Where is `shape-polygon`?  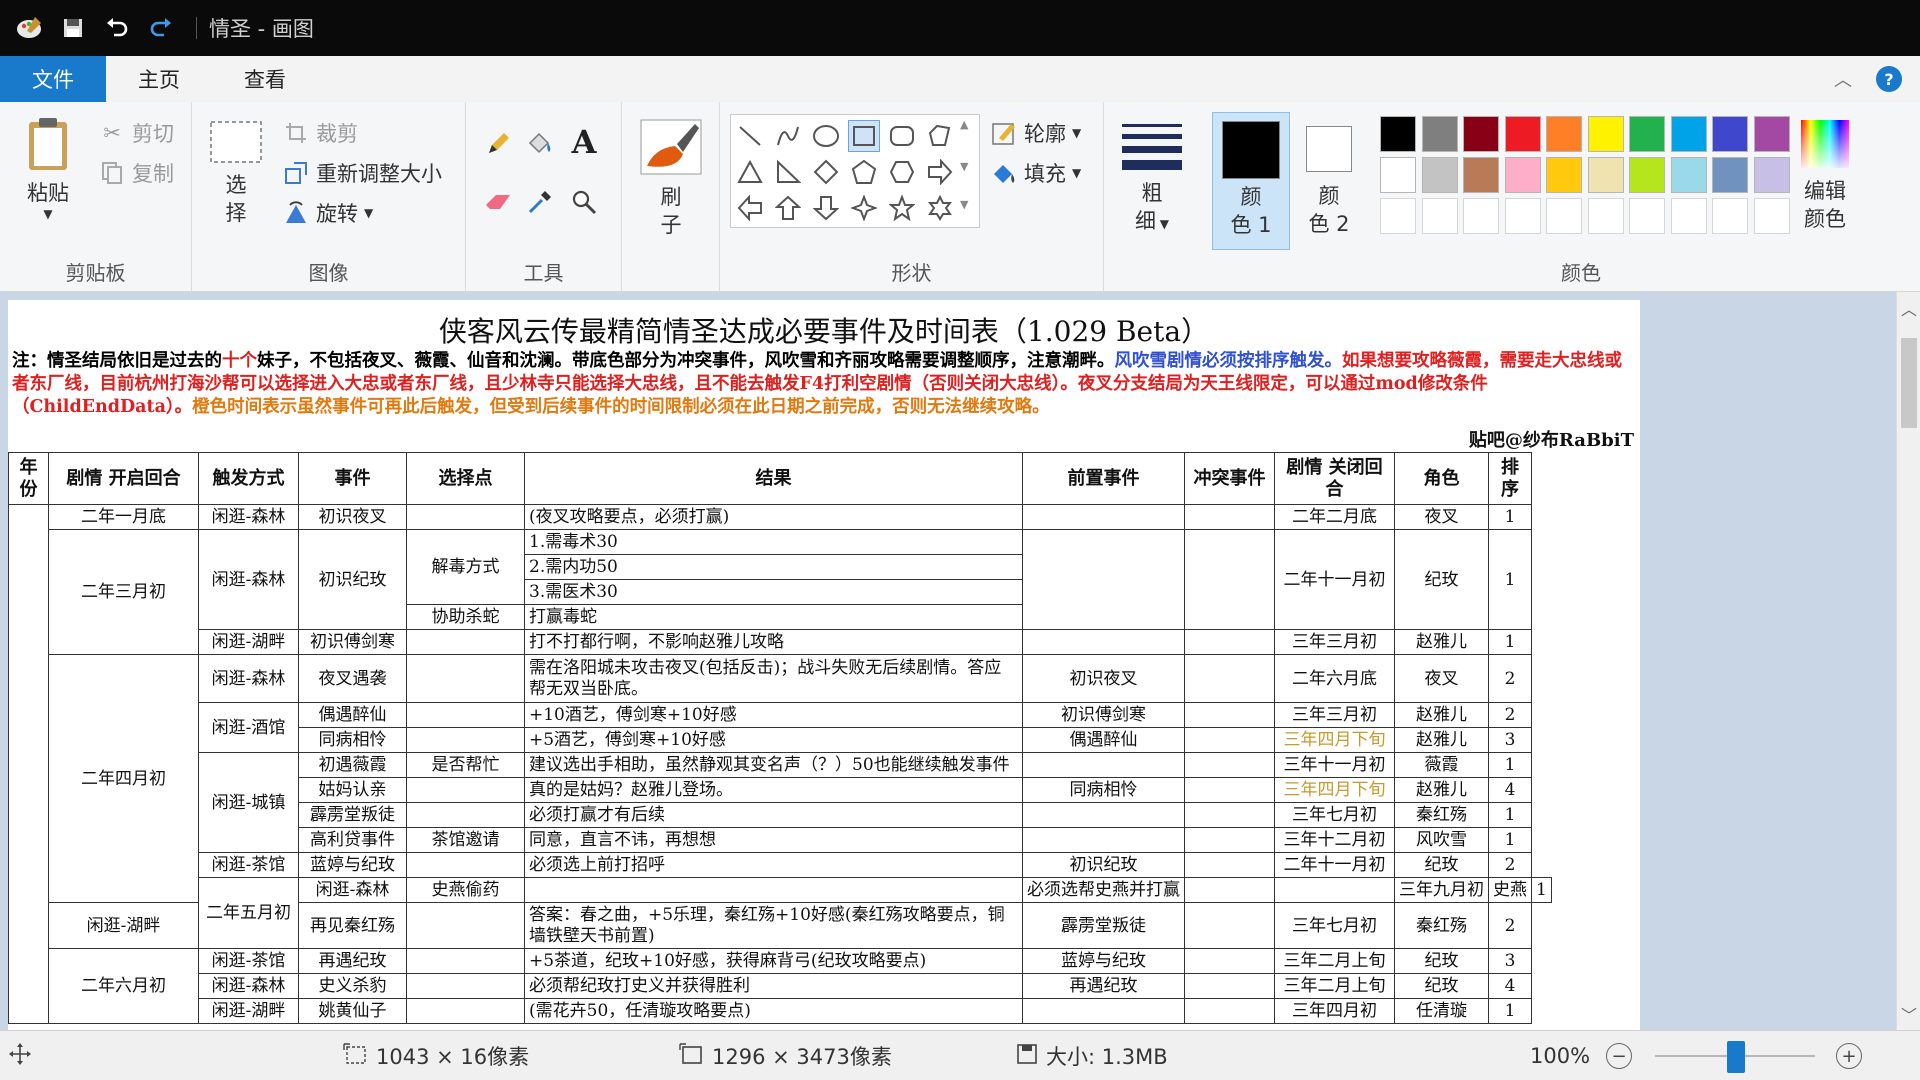
shape-polygon is located at coordinates (940, 136).